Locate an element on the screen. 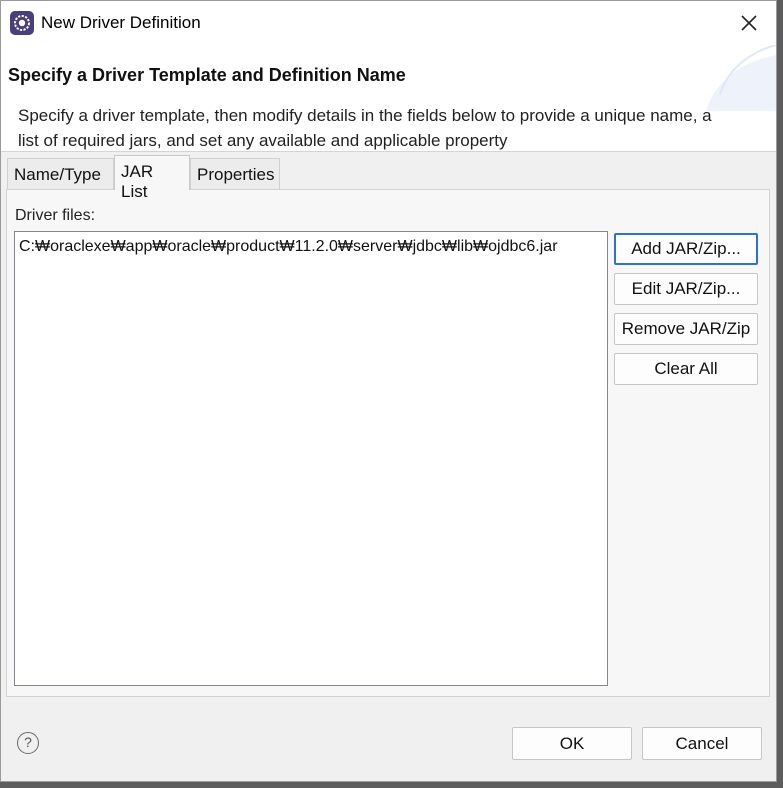 This screenshot has width=783, height=788. tab-name-type: Name/Type is located at coordinates (60, 173).